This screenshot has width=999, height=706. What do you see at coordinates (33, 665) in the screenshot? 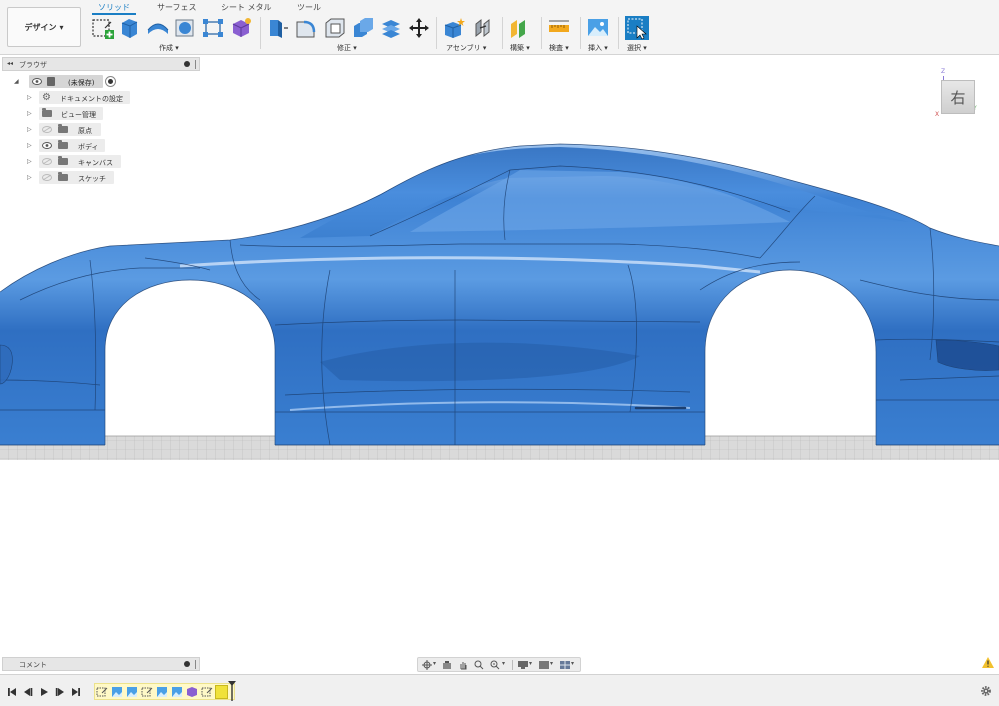
I see `comments-title: コメント` at bounding box center [33, 665].